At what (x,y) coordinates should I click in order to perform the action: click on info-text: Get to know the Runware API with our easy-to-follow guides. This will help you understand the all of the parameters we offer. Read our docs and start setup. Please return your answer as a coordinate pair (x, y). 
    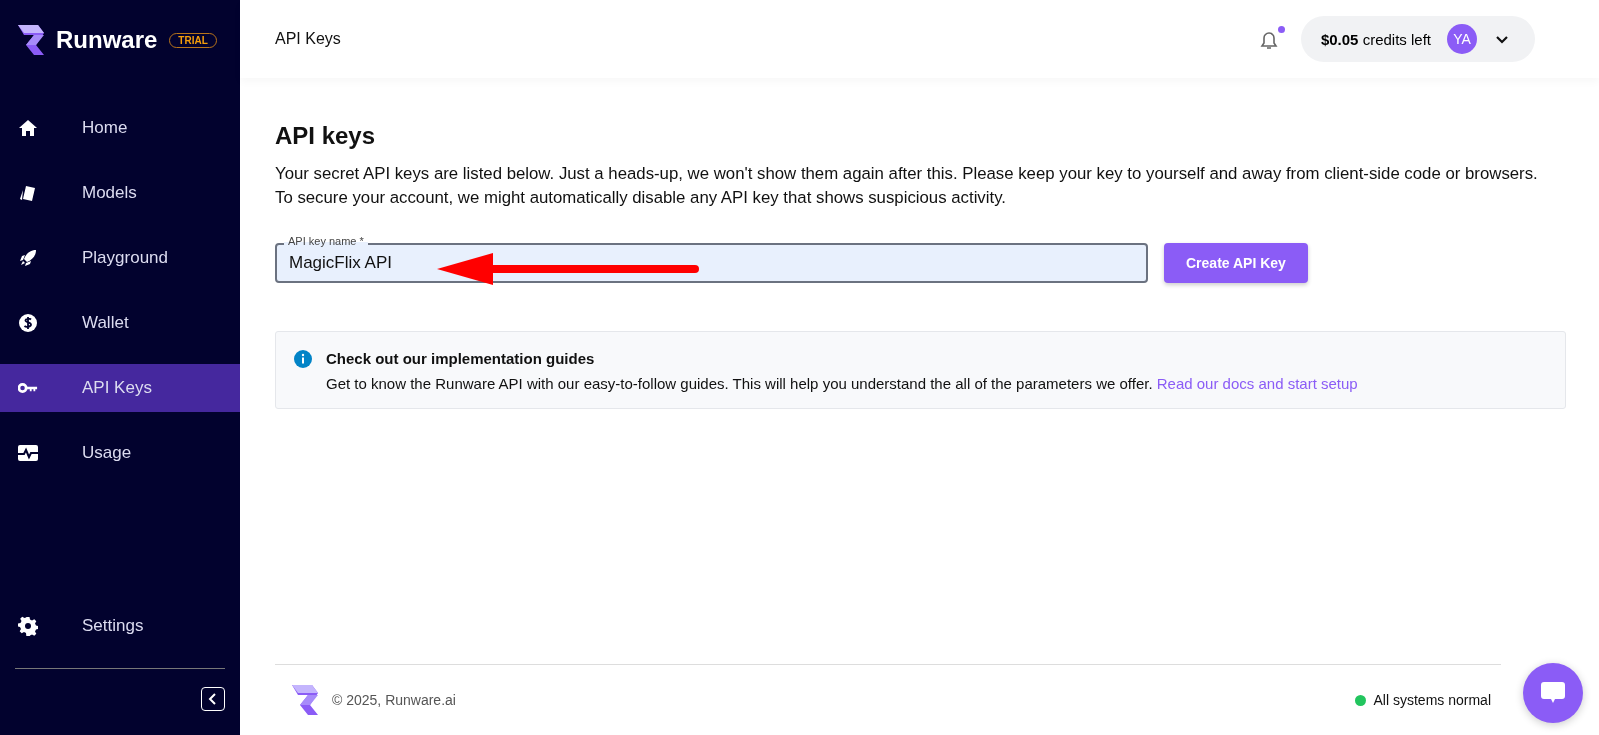
    Looking at the image, I should click on (842, 383).